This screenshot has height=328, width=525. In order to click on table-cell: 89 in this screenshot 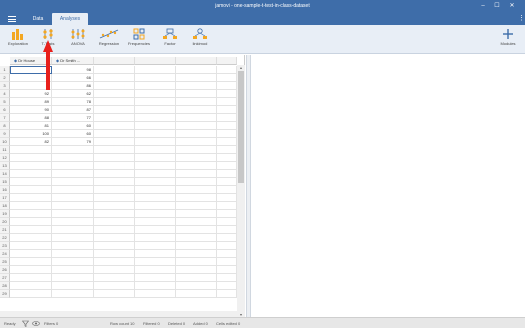, I will do `click(31, 102)`.